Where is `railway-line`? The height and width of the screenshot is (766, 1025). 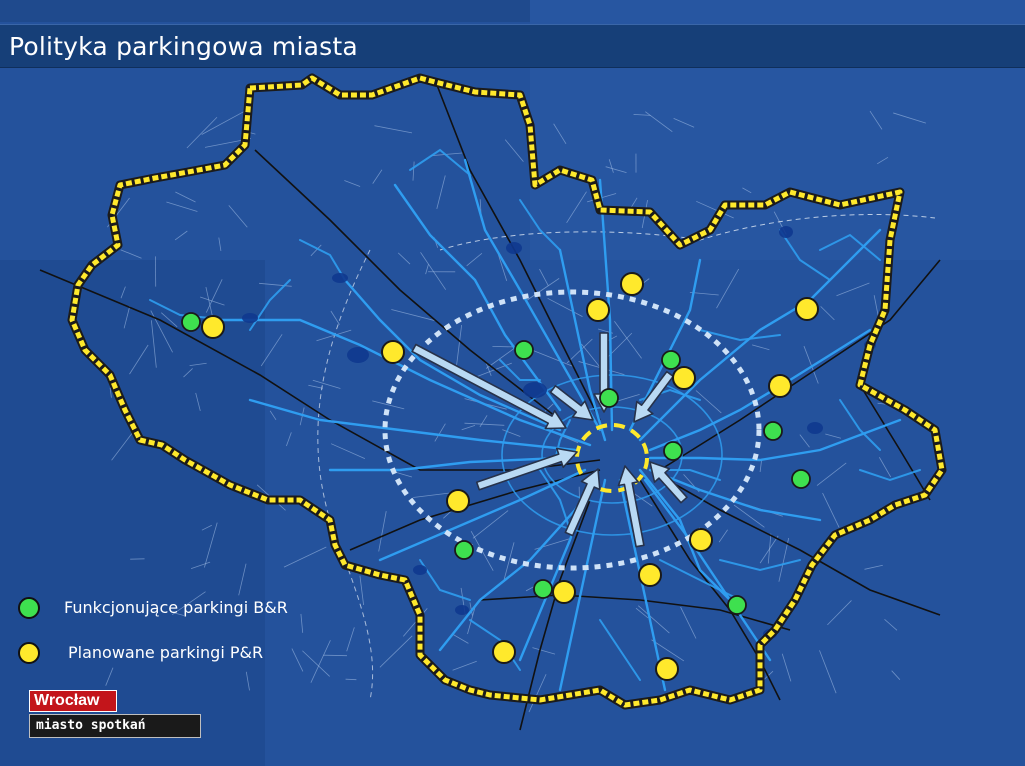 railway-line is located at coordinates (800, 365).